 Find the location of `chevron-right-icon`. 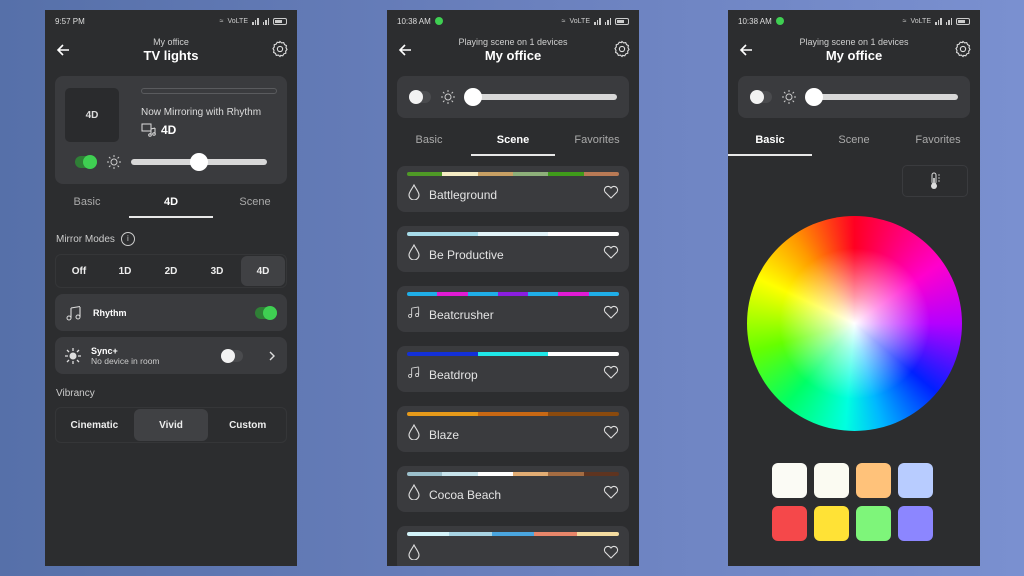

chevron-right-icon is located at coordinates (272, 356).